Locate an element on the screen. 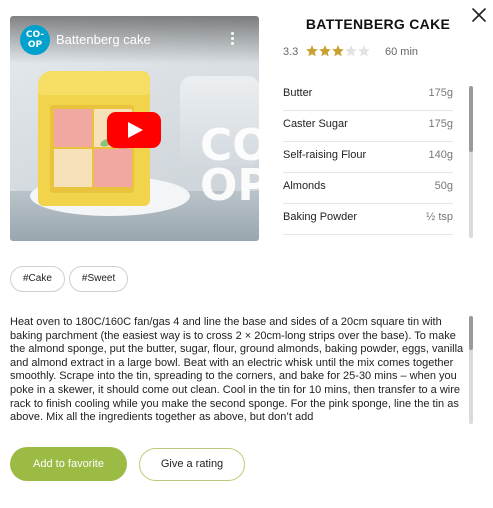 This screenshot has width=493, height=508. ingredient-row: Baking Powder ½ tsp is located at coordinates (368, 219).